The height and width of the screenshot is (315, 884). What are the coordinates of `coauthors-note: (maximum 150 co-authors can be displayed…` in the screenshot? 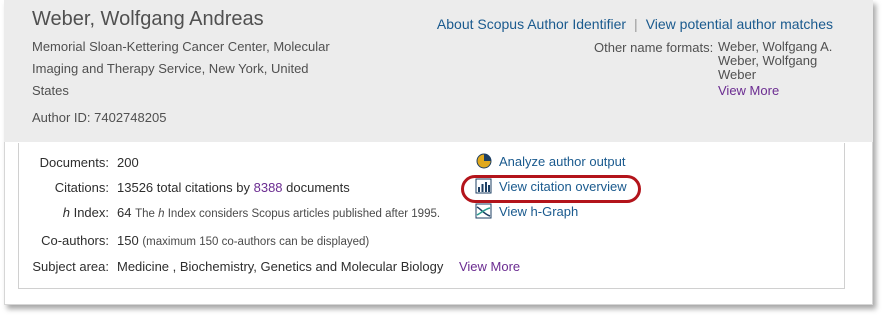 It's located at (256, 242).